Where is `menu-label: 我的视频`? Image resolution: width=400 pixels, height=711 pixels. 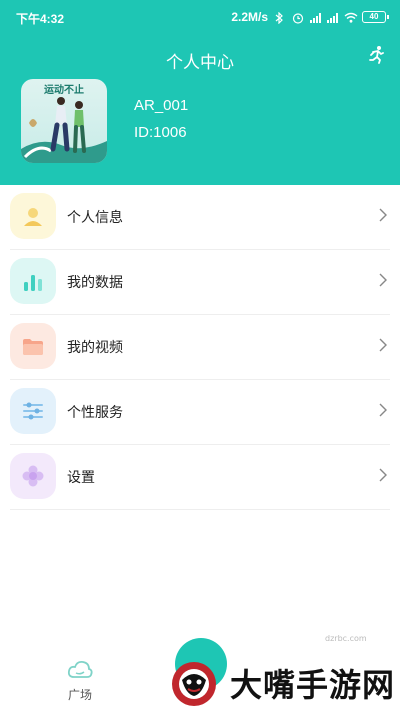
menu-label: 我的视频 is located at coordinates (95, 348).